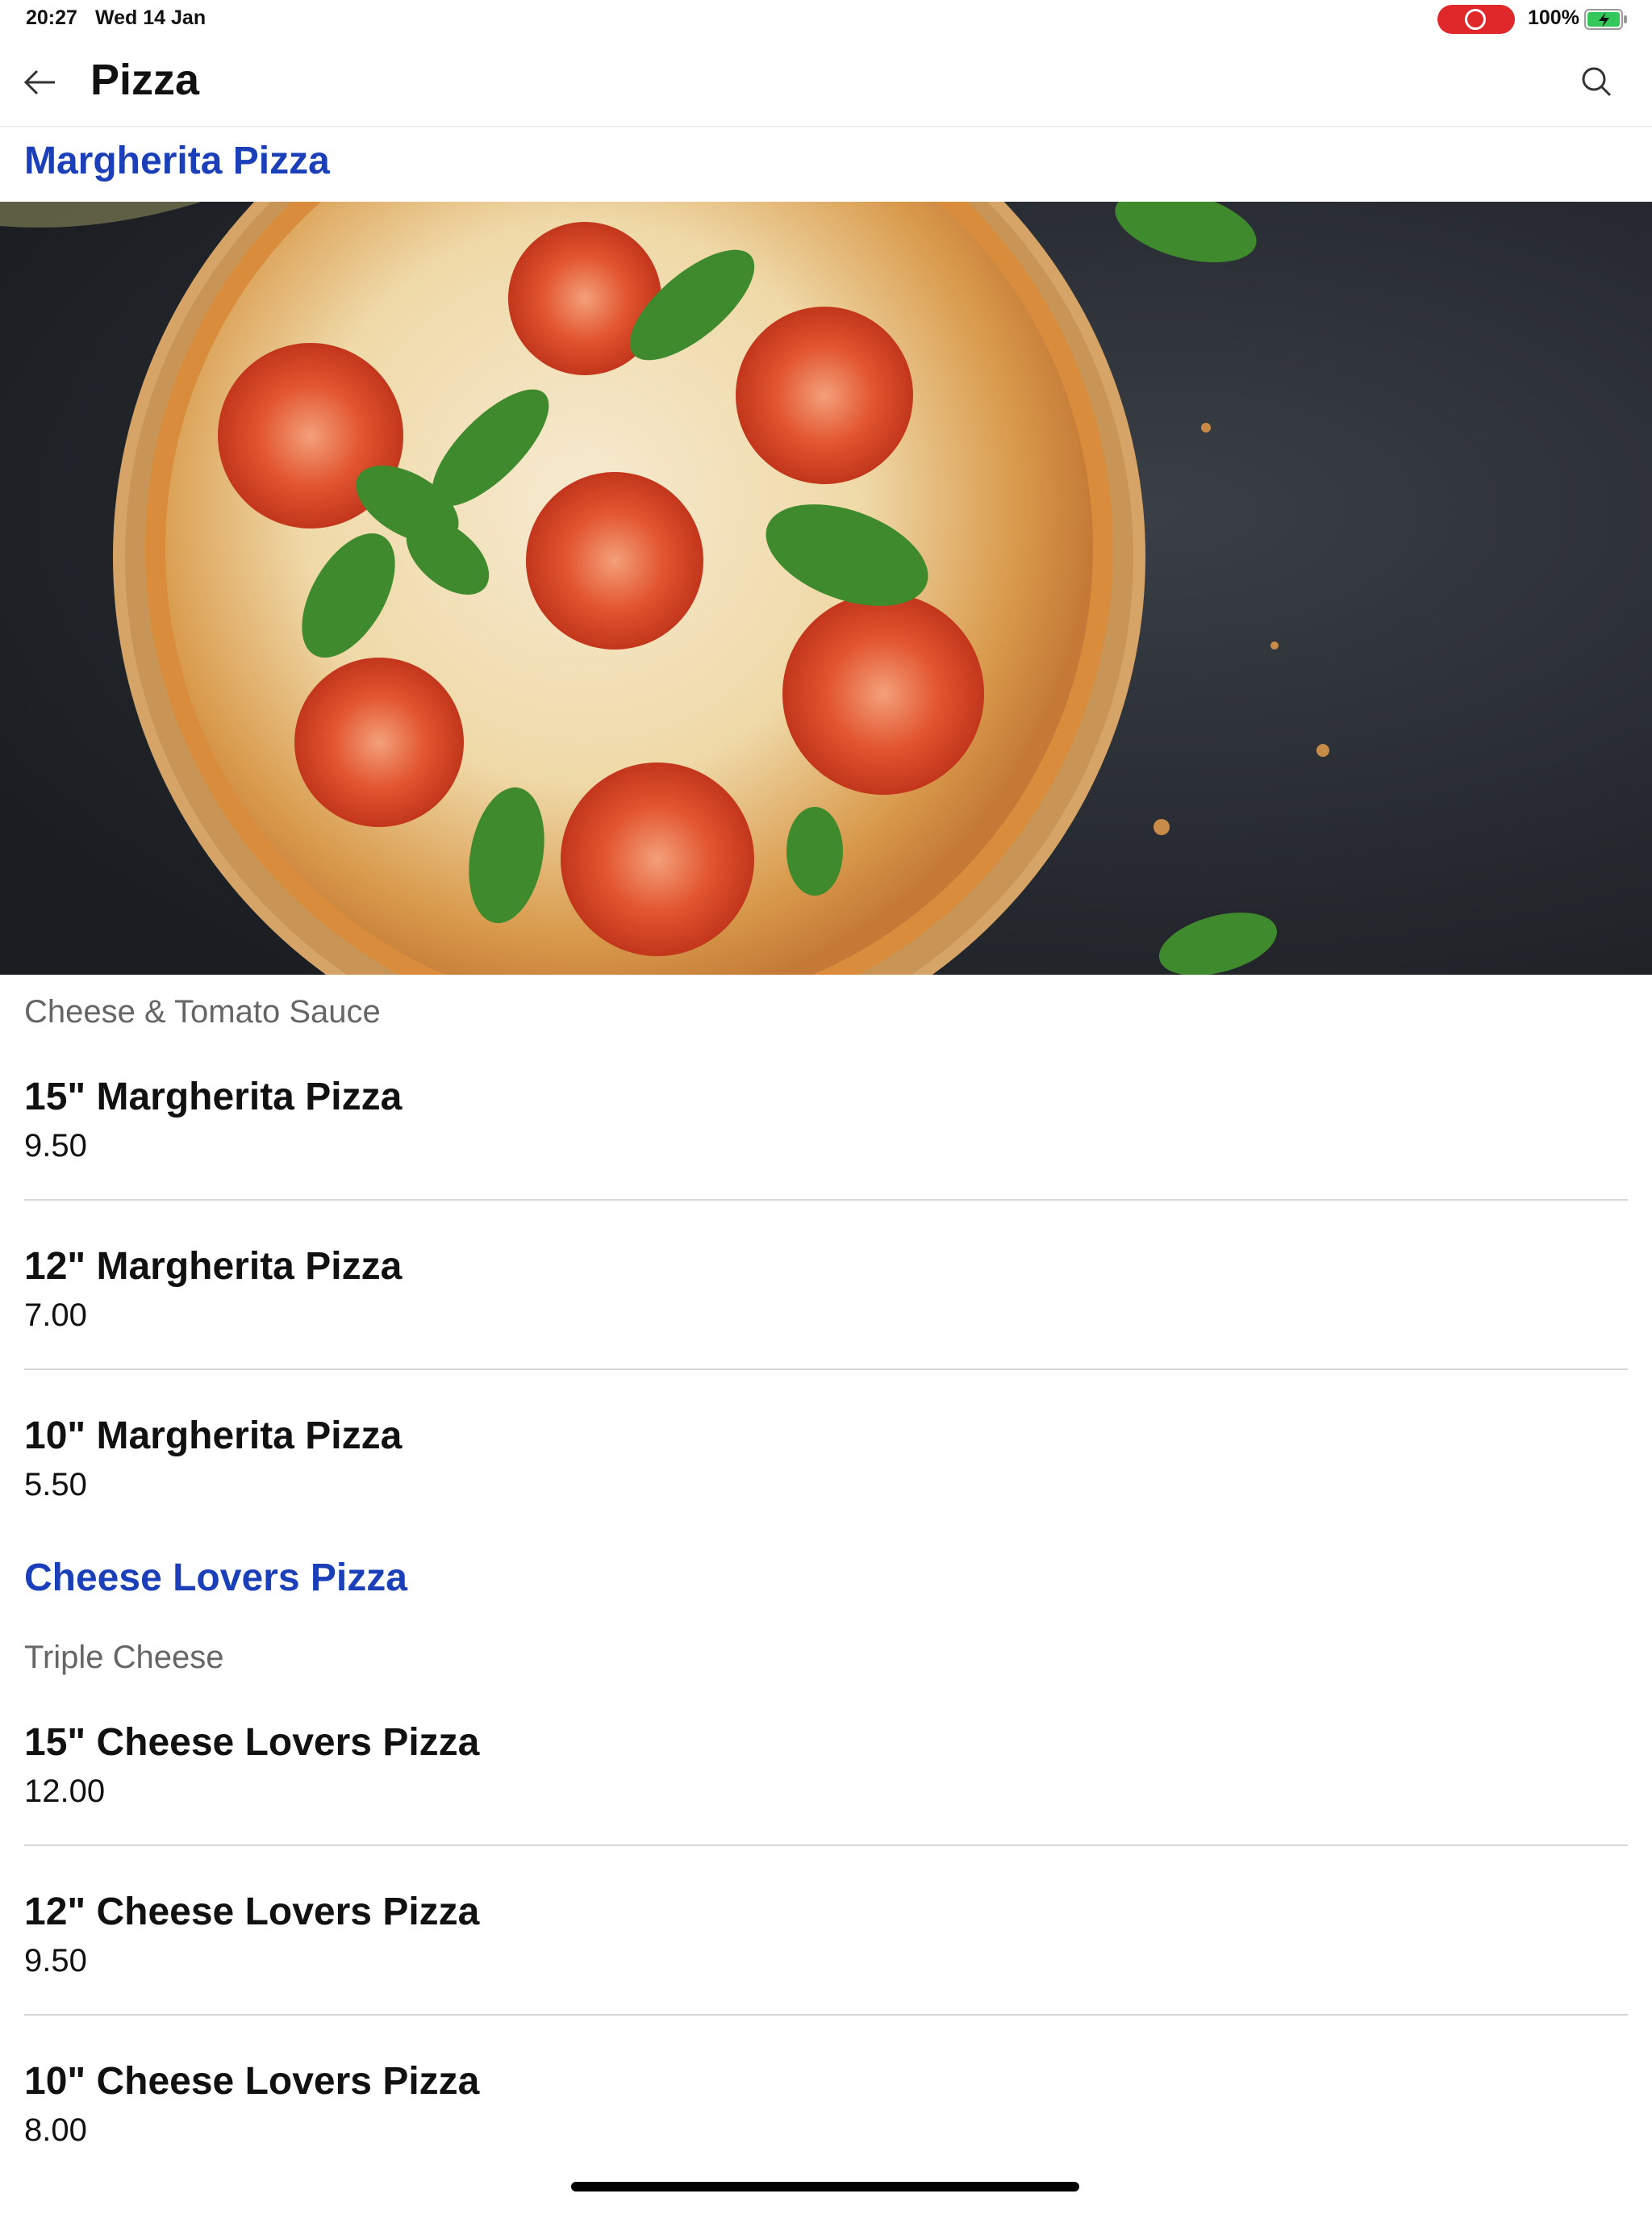  I want to click on status-date: Wed 14 Jan, so click(150, 18).